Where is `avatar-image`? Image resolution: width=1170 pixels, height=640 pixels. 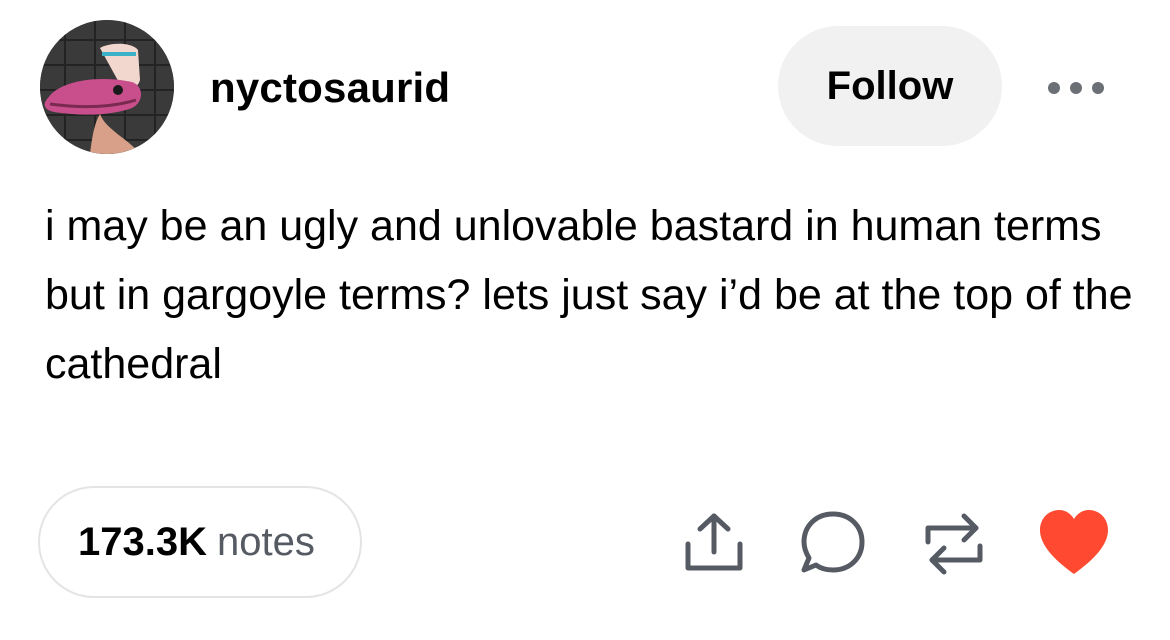
avatar-image is located at coordinates (107, 87).